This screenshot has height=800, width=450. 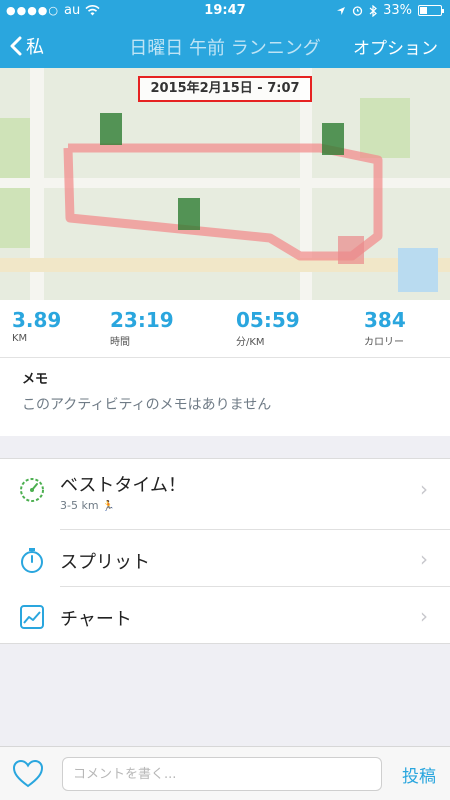 I want to click on stat-value: 3.89, so click(x=37, y=320).